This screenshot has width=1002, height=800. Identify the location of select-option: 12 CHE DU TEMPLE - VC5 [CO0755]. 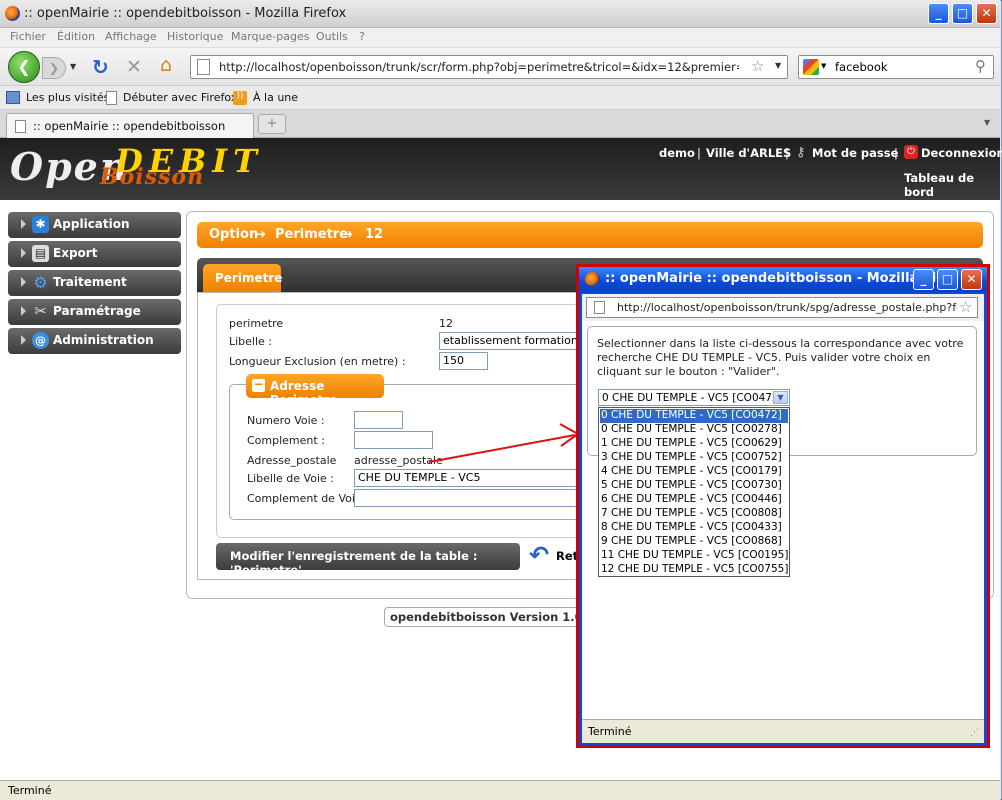
(694, 570).